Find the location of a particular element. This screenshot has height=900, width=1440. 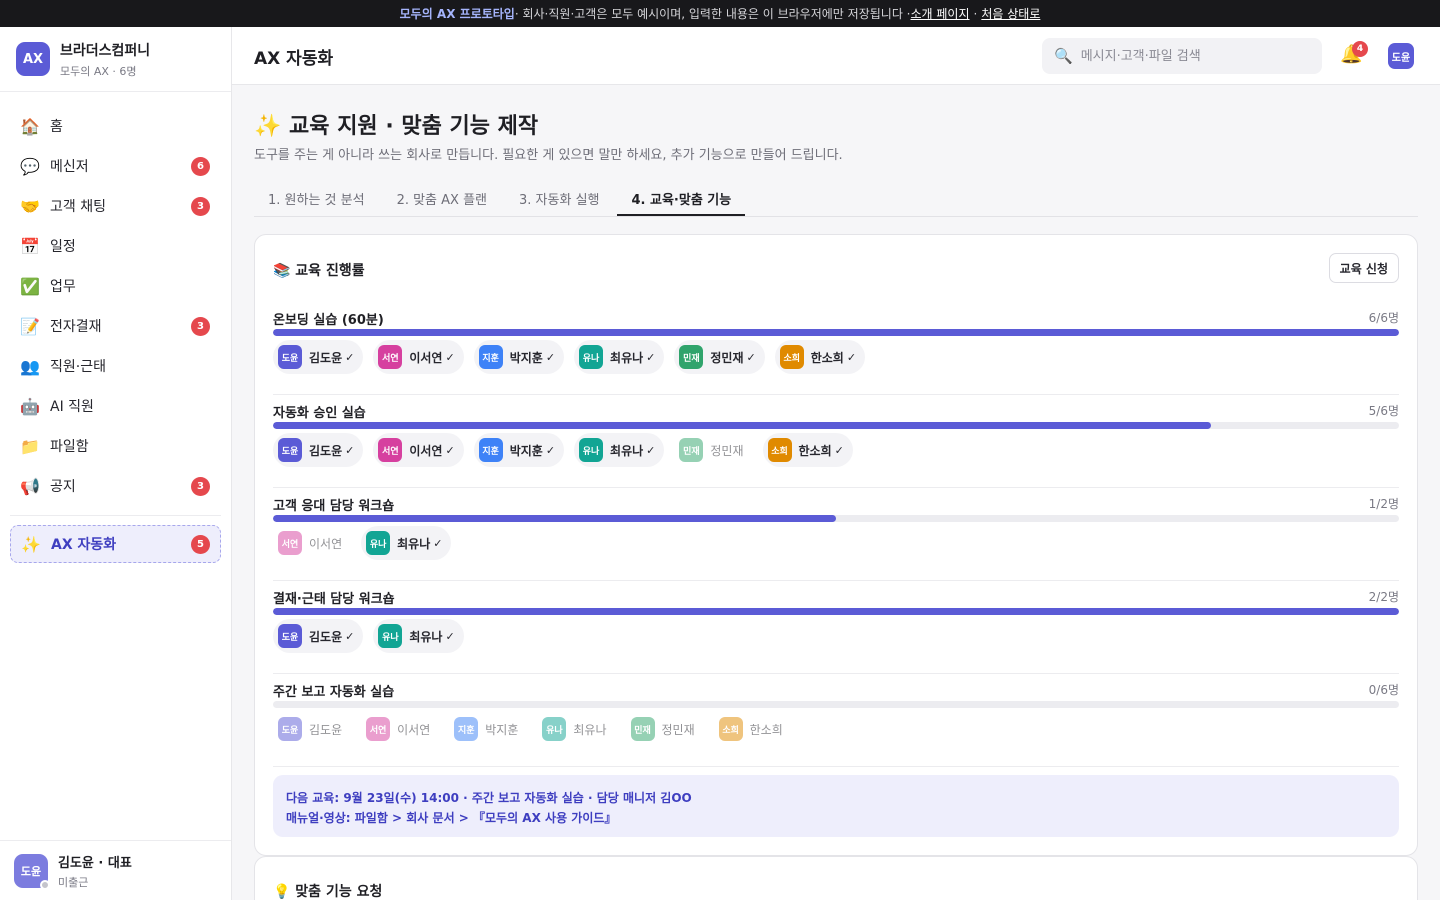

topbar: AX 자동화 🔍 🔔 4 도윤 is located at coordinates (836, 56).